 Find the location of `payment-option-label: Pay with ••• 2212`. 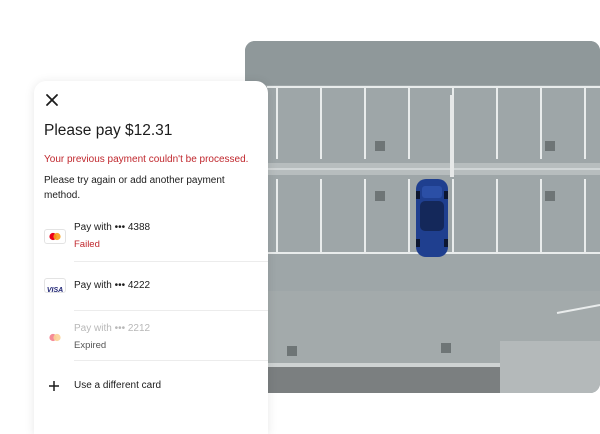

payment-option-label: Pay with ••• 2212 is located at coordinates (112, 328).